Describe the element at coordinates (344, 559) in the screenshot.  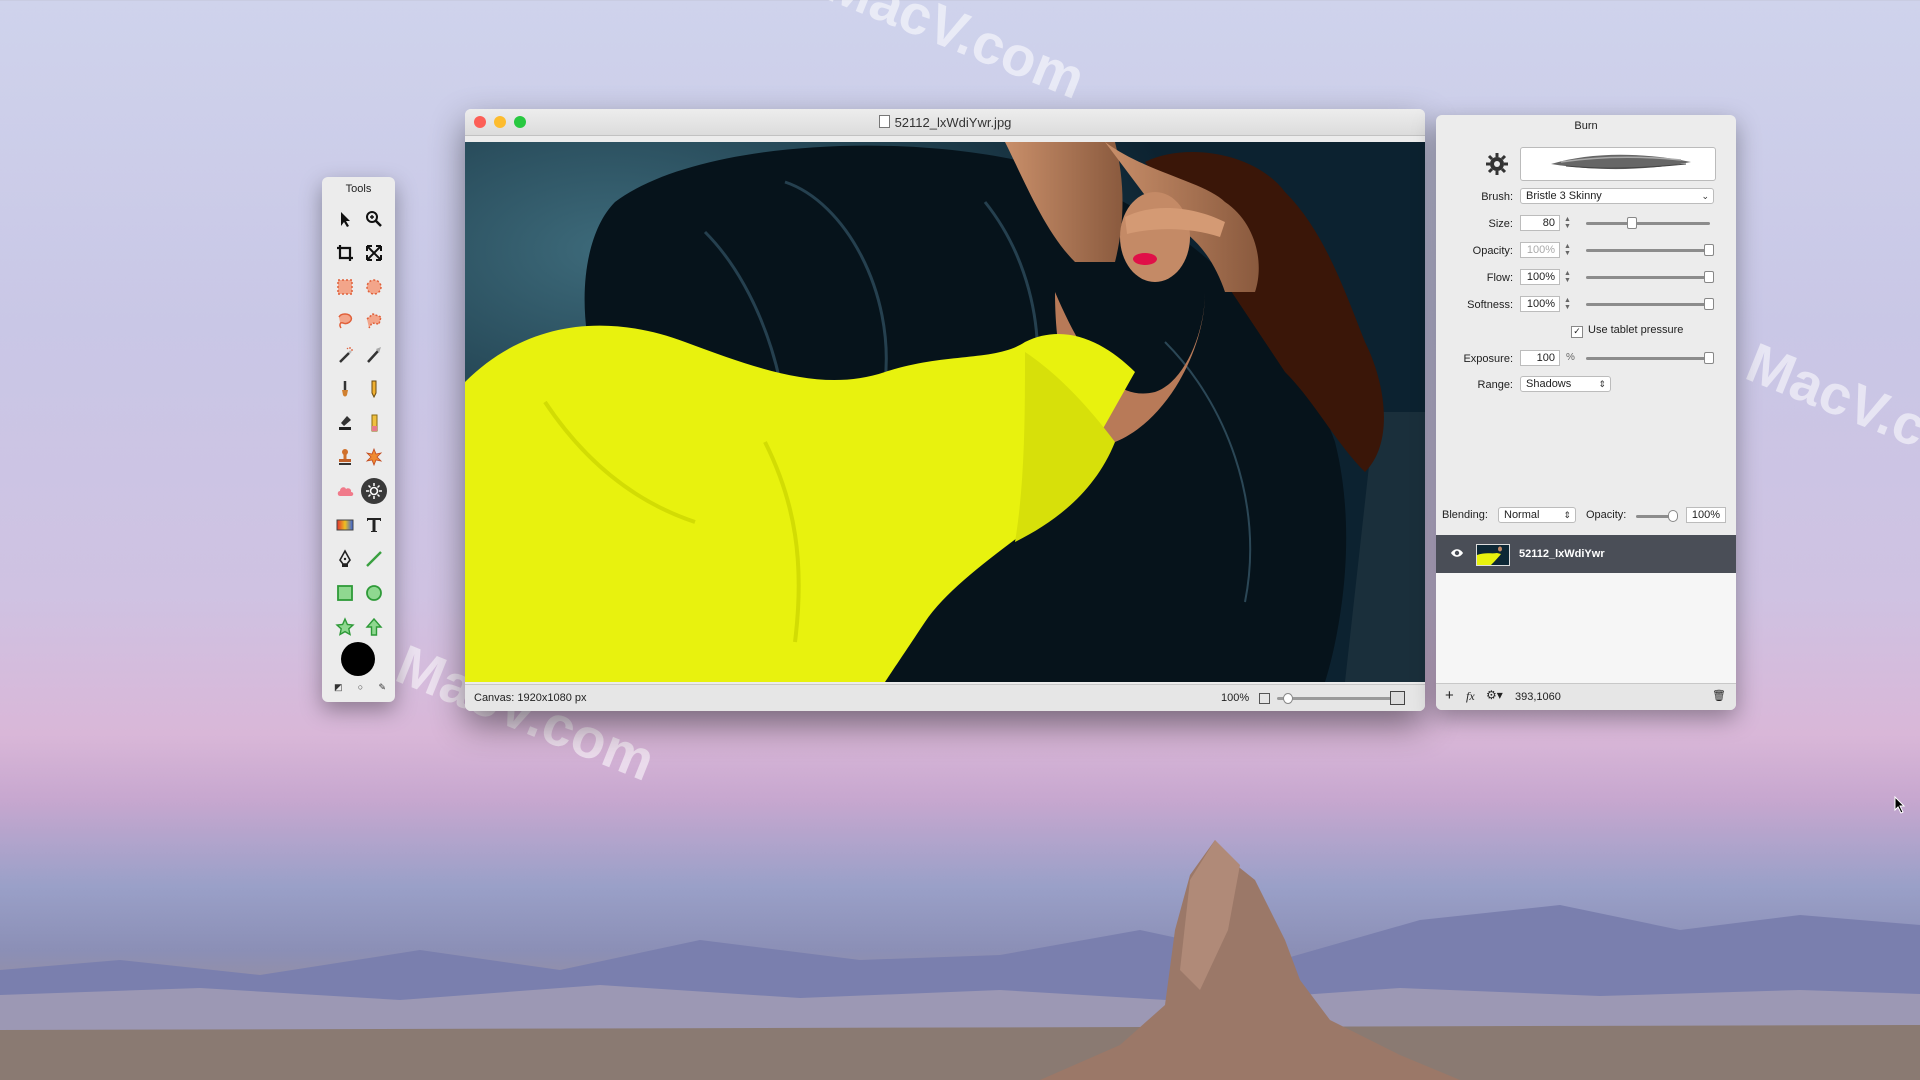
I see `pen-tool` at that location.